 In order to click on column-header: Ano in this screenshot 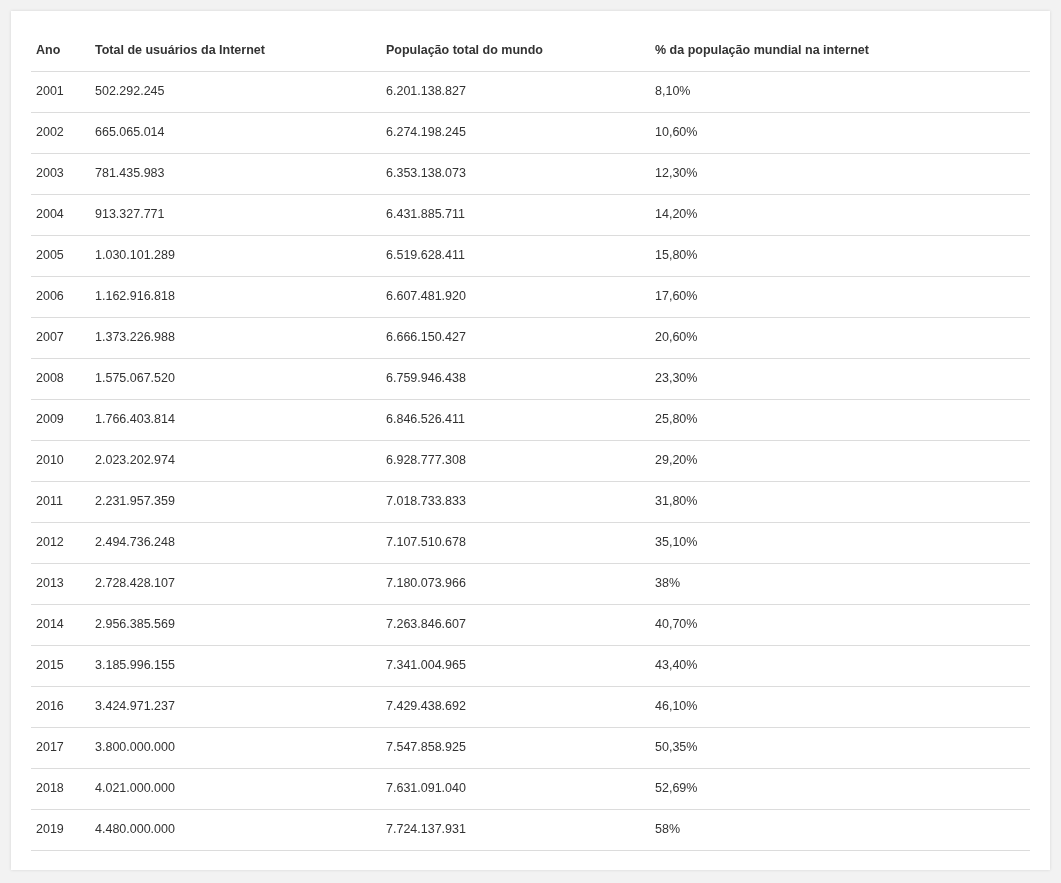, I will do `click(60, 51)`.